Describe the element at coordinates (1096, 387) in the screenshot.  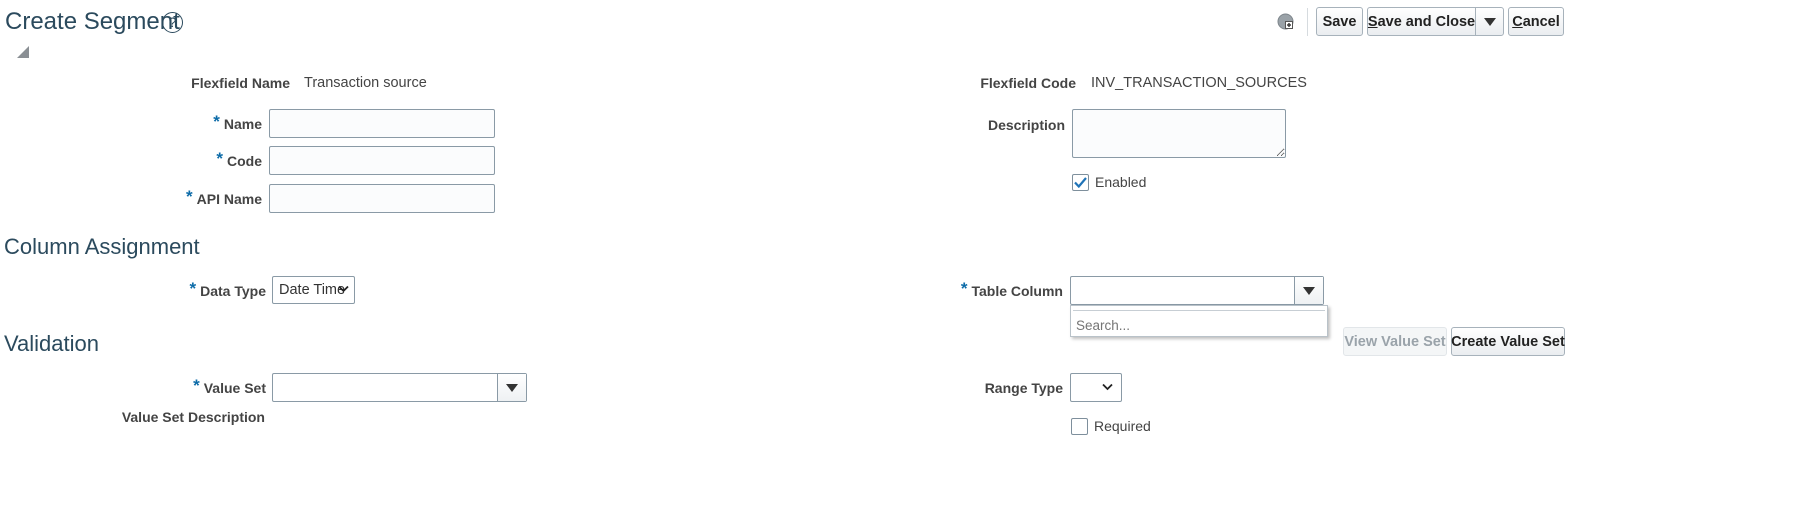
I see `range-type-select` at that location.